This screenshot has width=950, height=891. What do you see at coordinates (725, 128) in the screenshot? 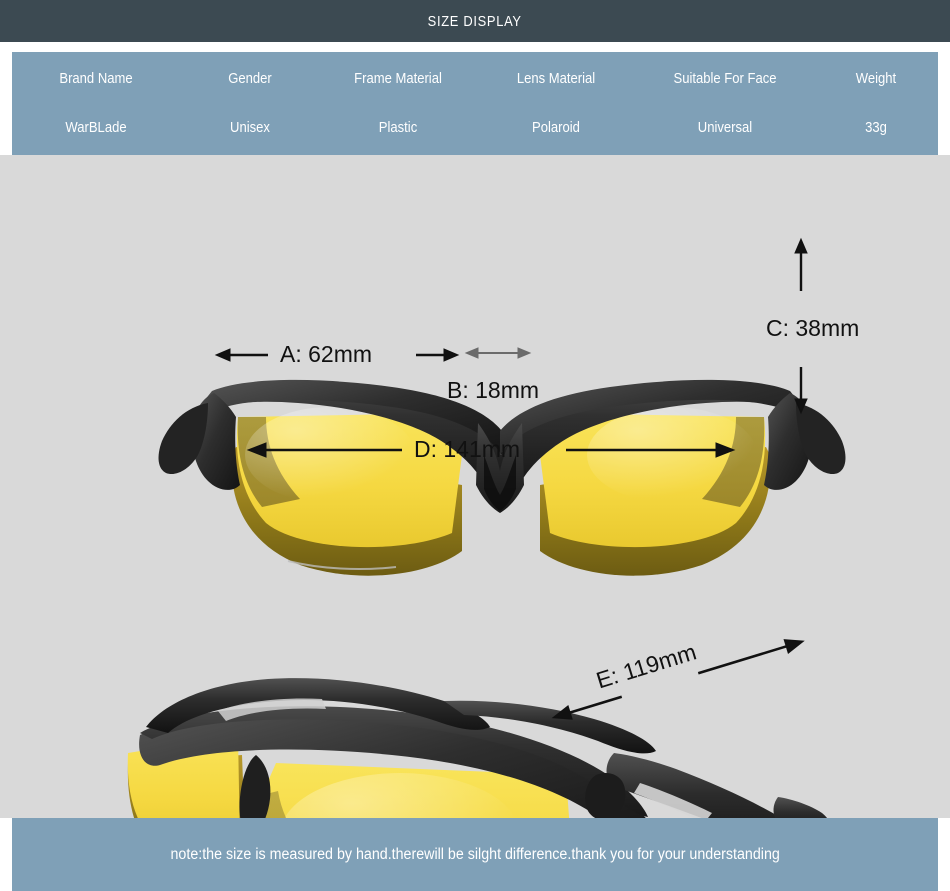
I see `spec-value-suitable-for-face: Universal` at bounding box center [725, 128].